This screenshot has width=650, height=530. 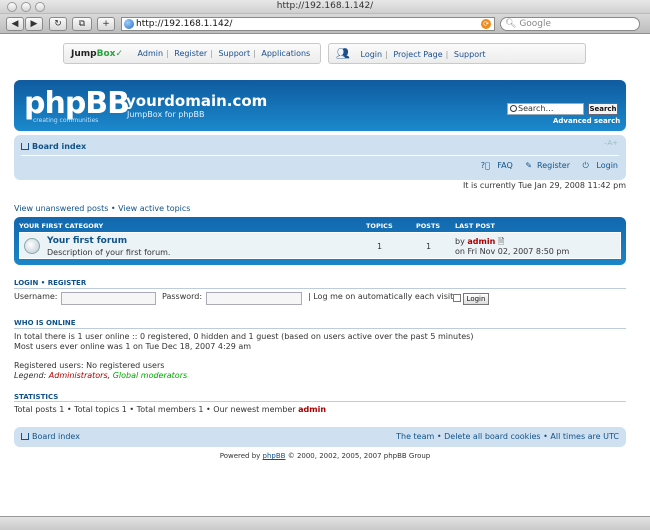 I want to click on login-form: Username:, so click(x=35, y=296).